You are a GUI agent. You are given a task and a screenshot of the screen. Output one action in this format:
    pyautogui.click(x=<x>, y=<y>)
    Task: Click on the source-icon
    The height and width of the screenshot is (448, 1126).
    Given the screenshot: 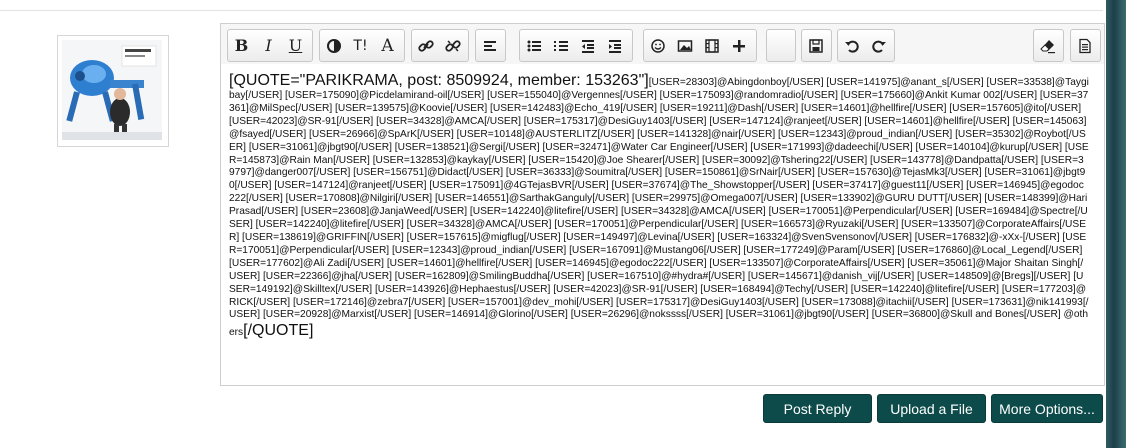 What is the action you would take?
    pyautogui.click(x=1084, y=45)
    